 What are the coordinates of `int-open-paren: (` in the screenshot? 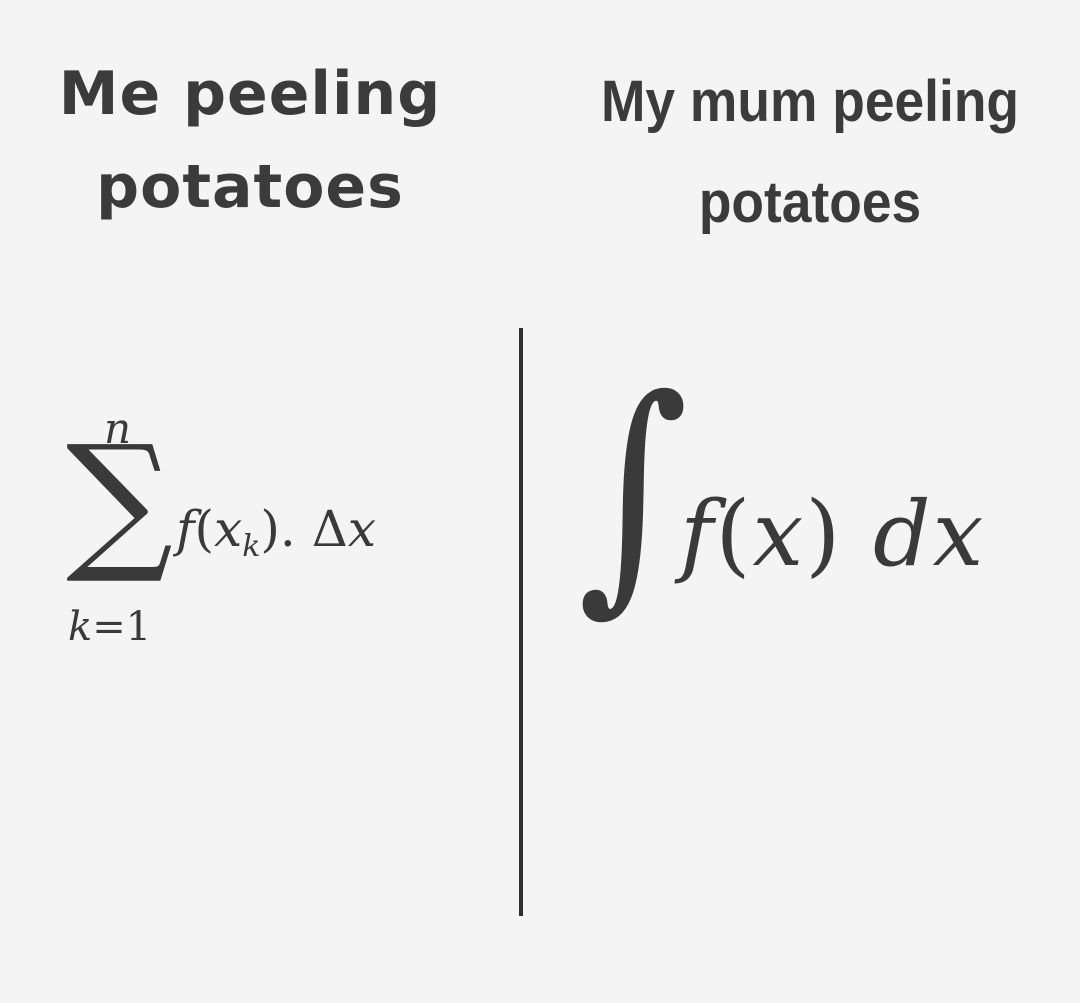 It's located at (734, 534).